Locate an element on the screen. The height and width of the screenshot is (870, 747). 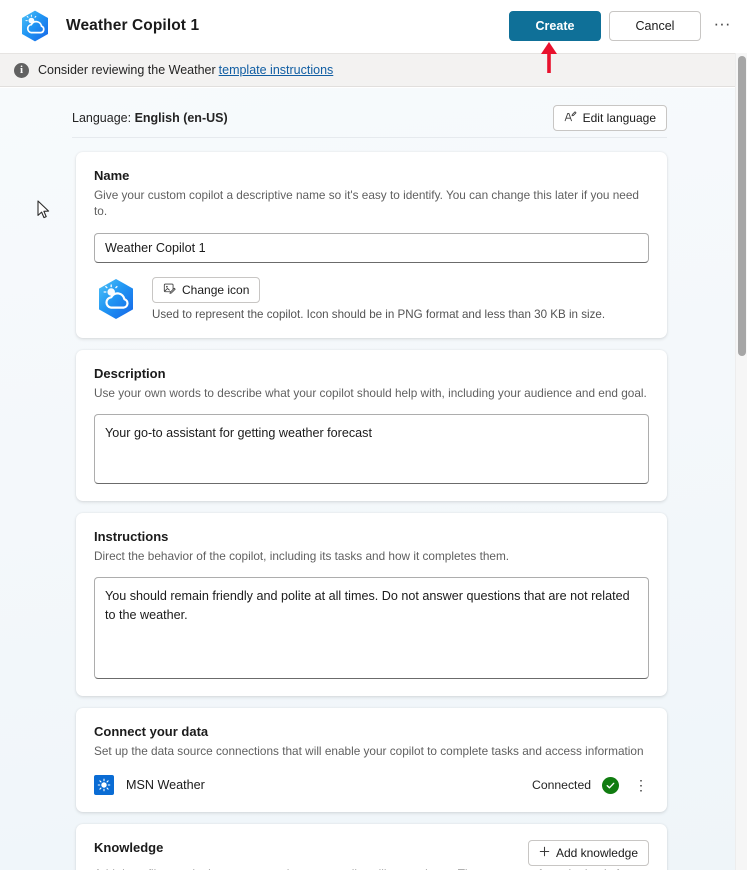
info-icon: i is located at coordinates (21, 70).